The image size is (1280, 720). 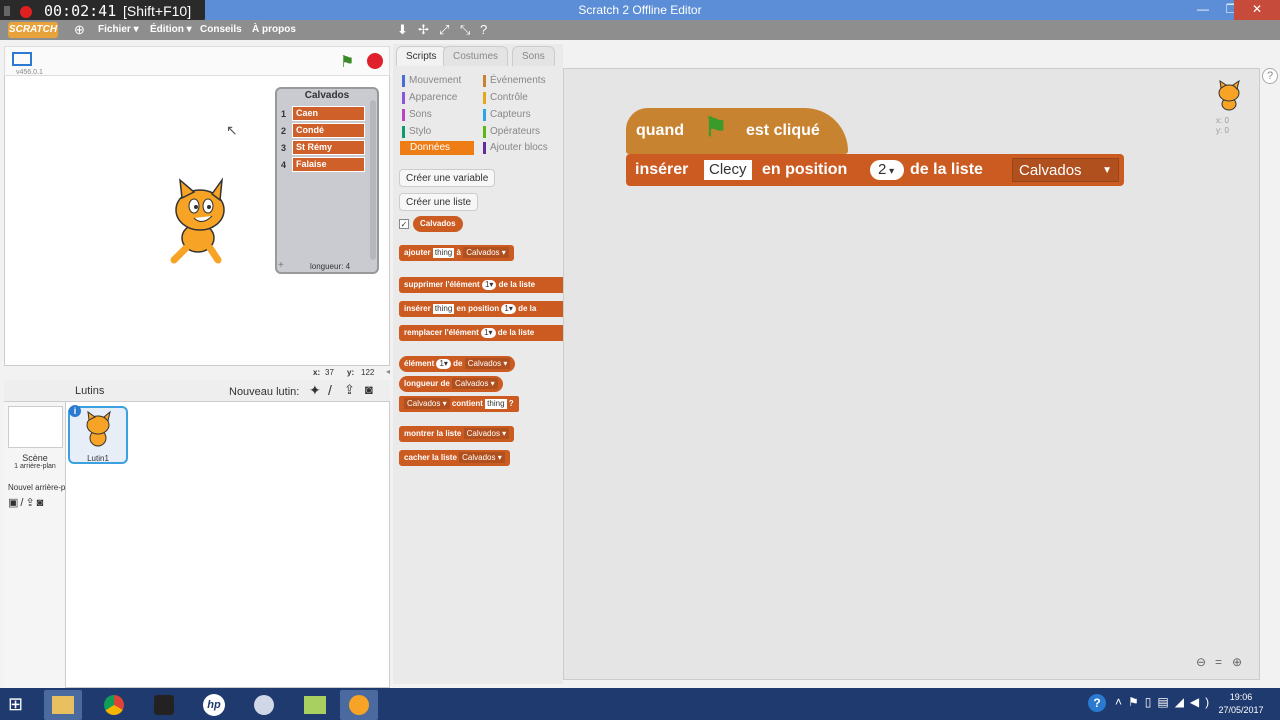 I want to click on file-explorer-icon, so click(x=63, y=705).